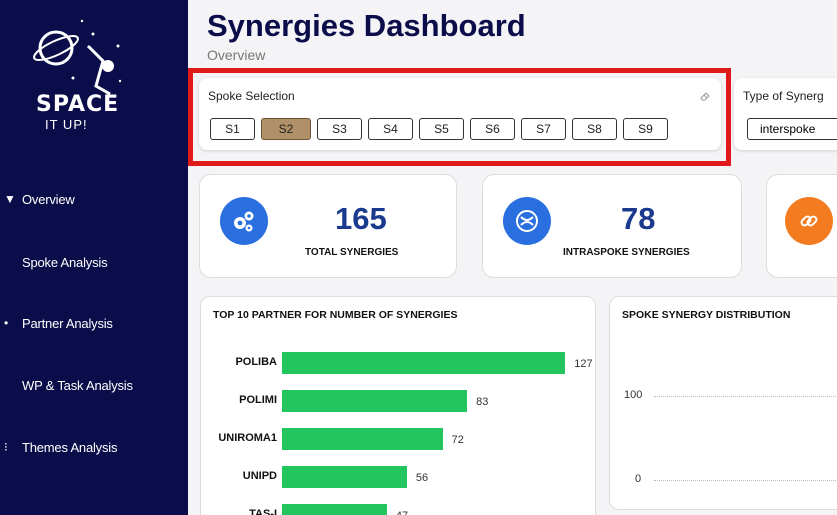  Describe the element at coordinates (594, 129) in the screenshot. I see `spoke-button-s8: S8` at that location.